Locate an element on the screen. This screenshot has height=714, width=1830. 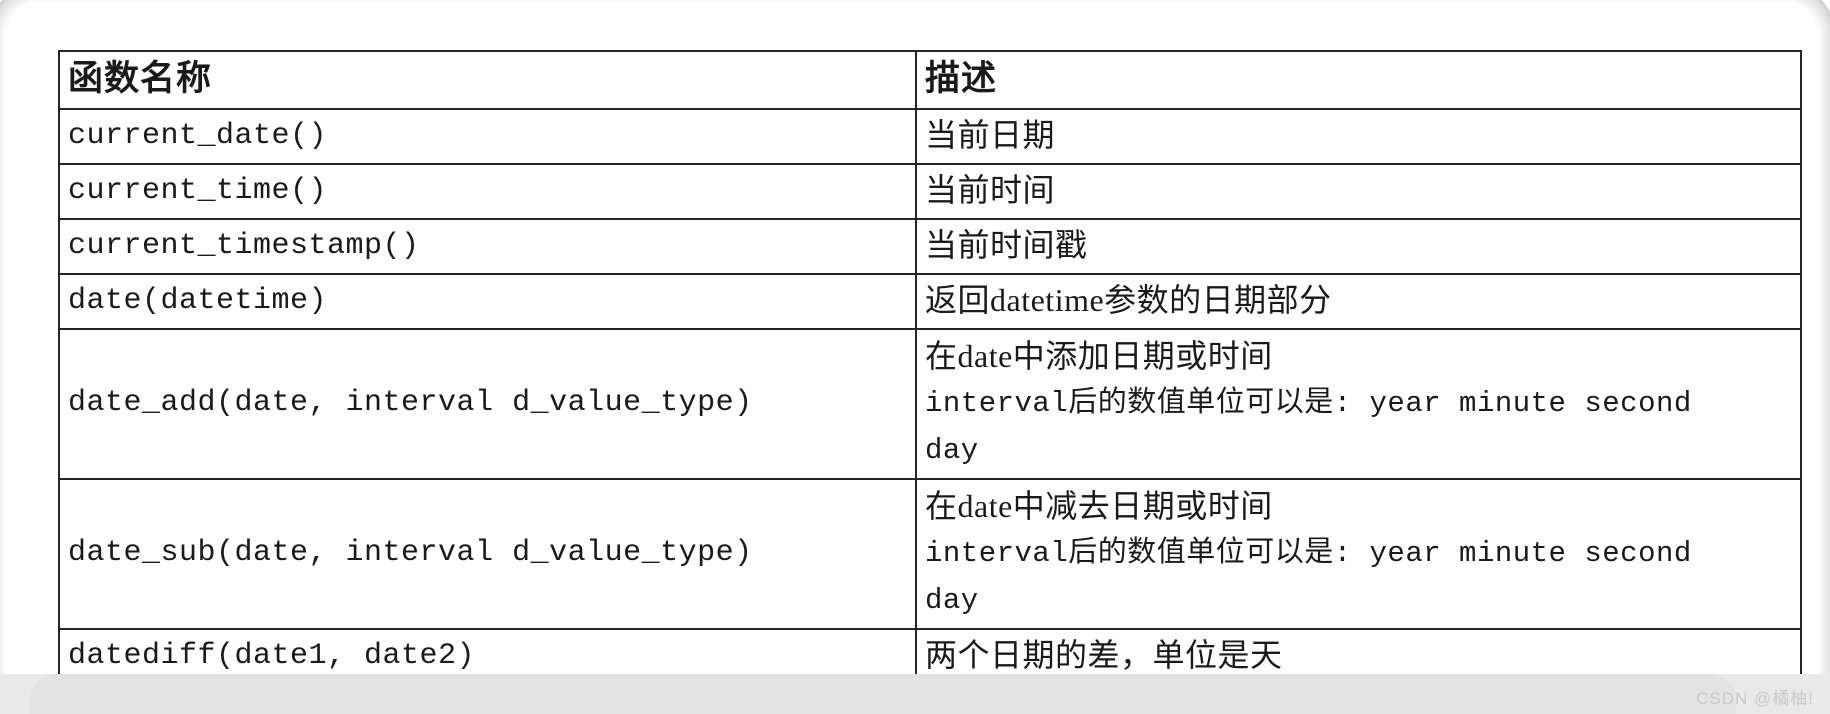
cell-function-name: current_date() is located at coordinates (487, 136).